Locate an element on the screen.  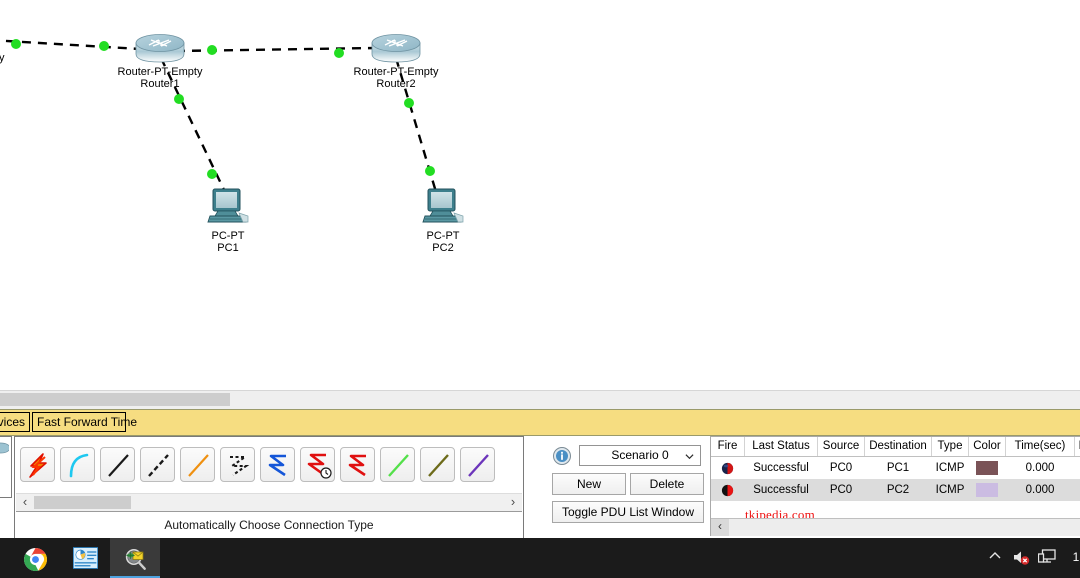
octal-connection-button is located at coordinates (397, 464).